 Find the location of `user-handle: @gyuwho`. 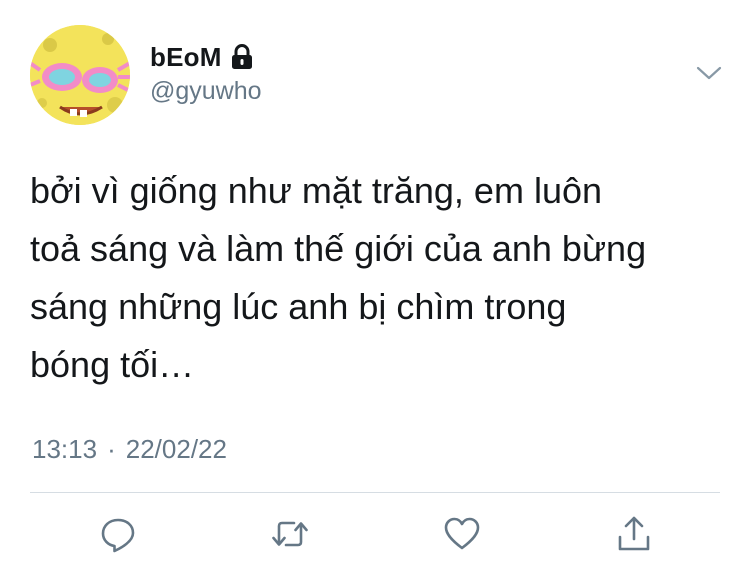

user-handle: @gyuwho is located at coordinates (206, 91).